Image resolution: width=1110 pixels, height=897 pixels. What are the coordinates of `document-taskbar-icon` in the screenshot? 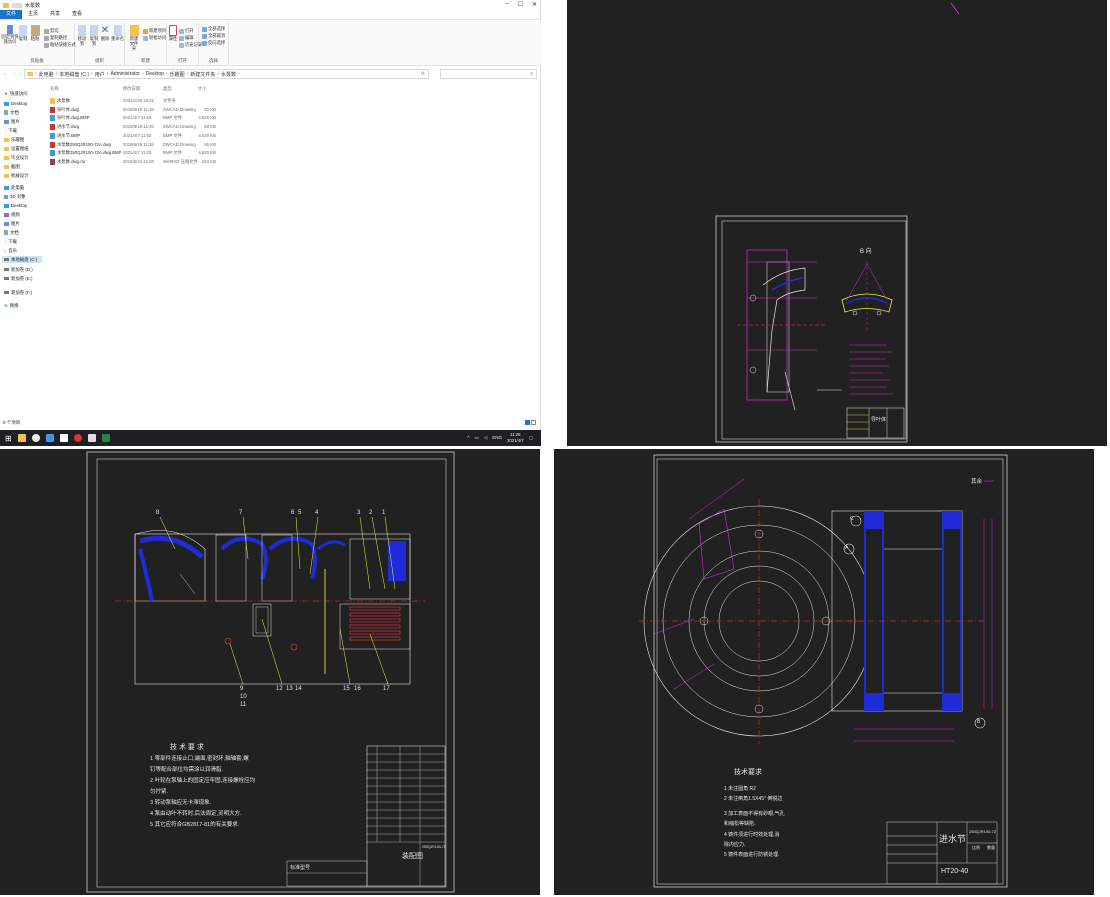 It's located at (63, 438).